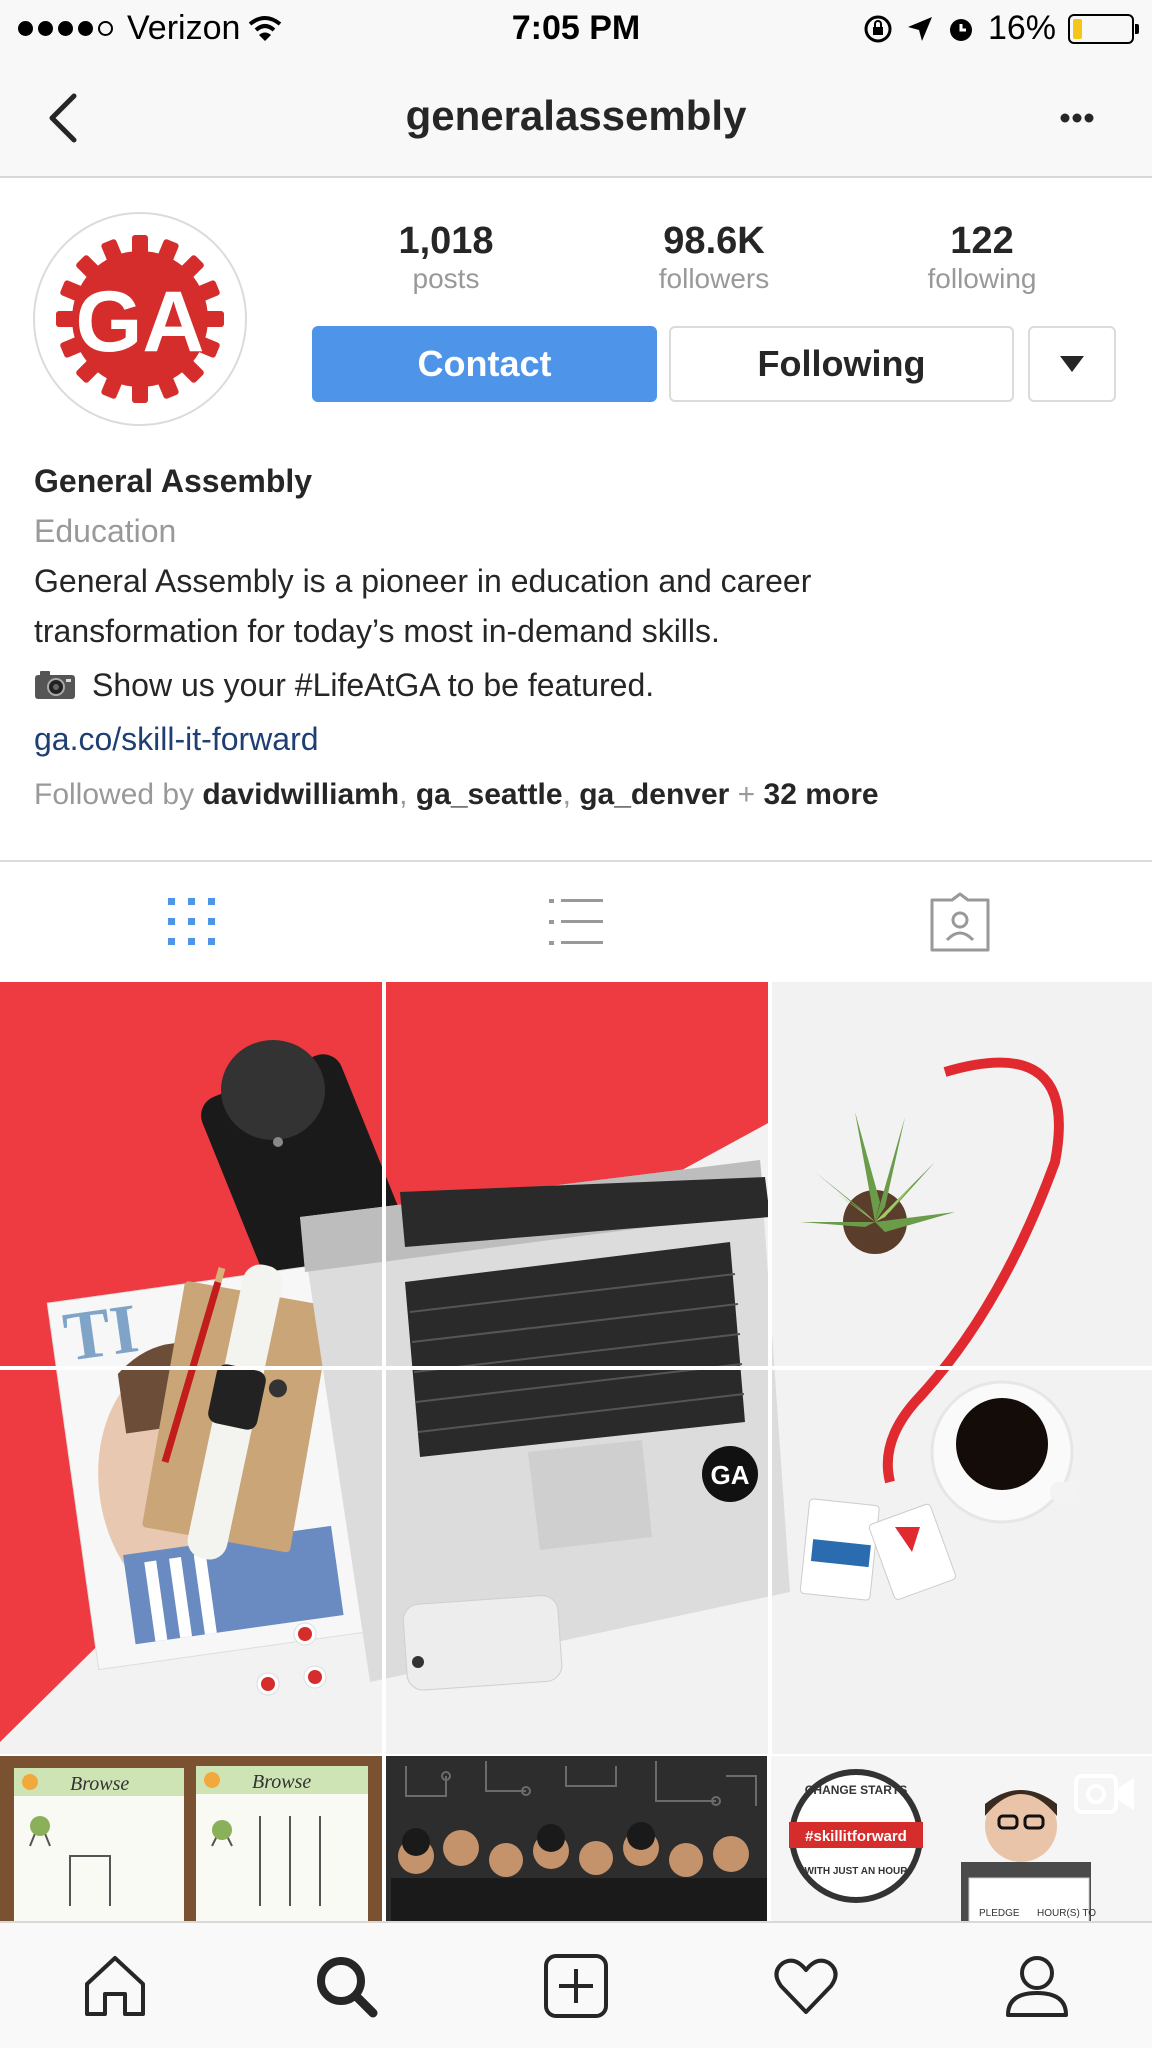 Image resolution: width=1152 pixels, height=2048 pixels. I want to click on more-dots-icon, so click(1077, 118).